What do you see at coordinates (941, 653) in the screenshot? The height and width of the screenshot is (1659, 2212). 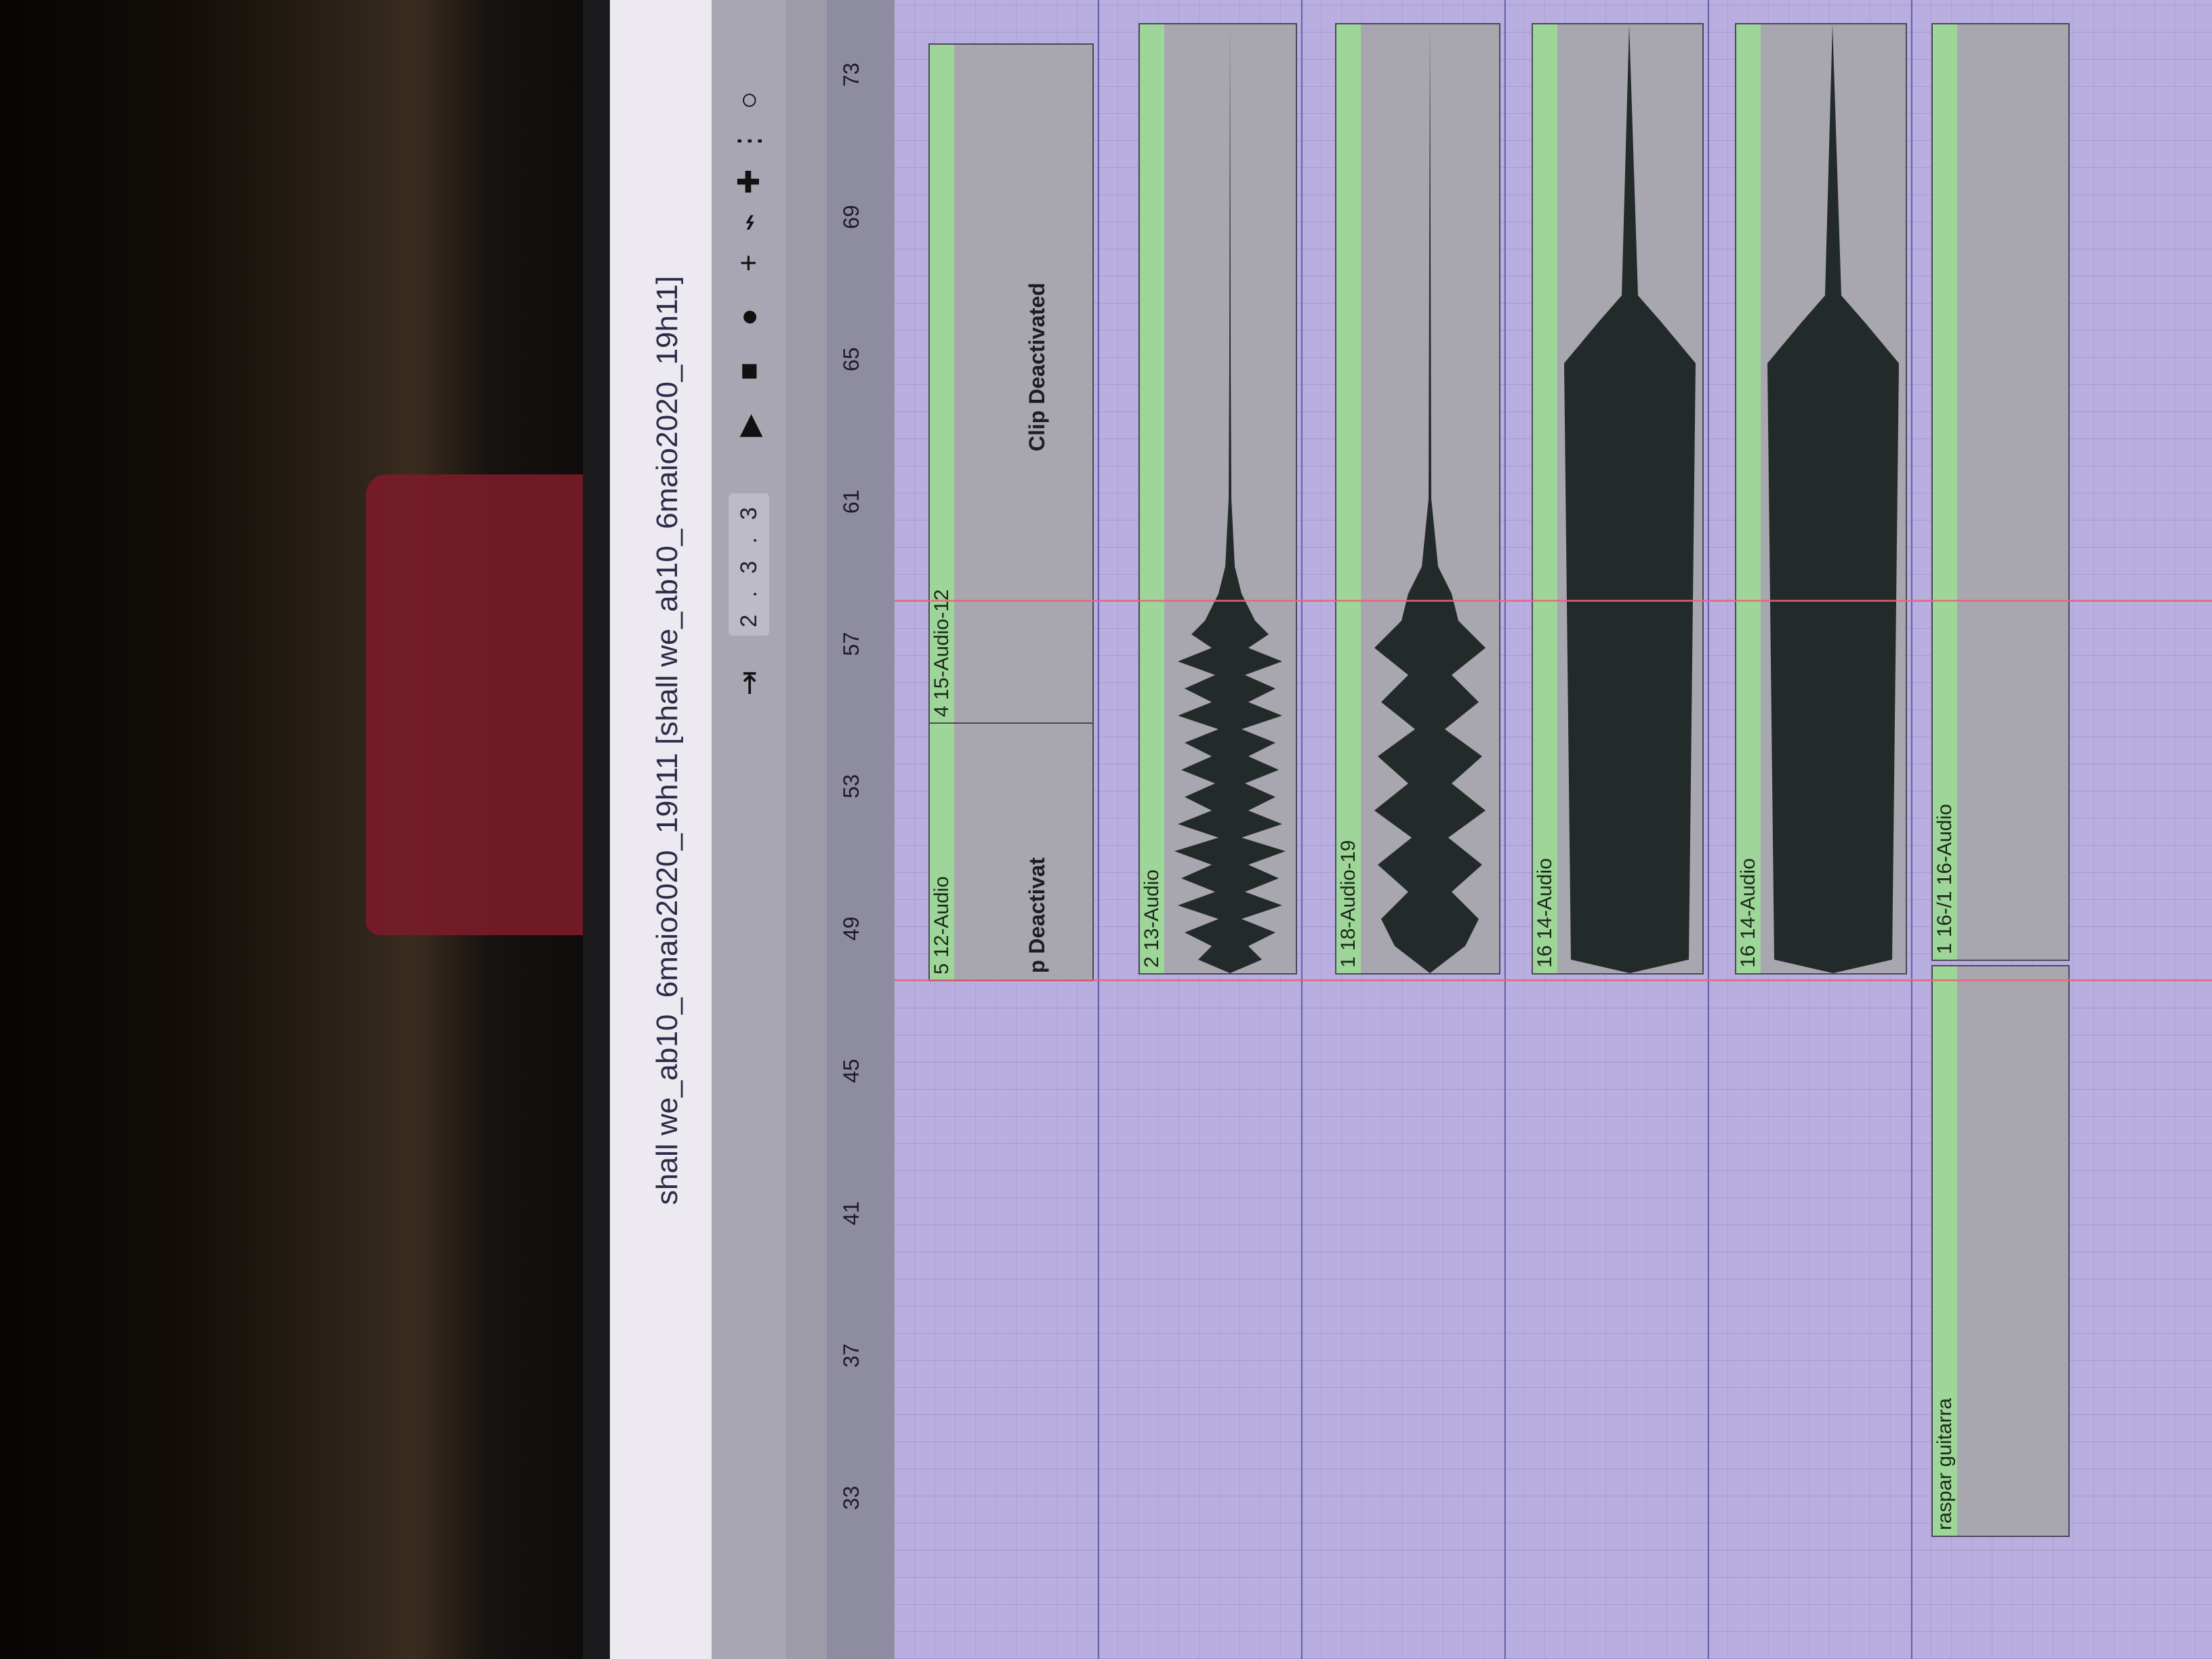 I see `clip-label: 4 15-Audio-12` at bounding box center [941, 653].